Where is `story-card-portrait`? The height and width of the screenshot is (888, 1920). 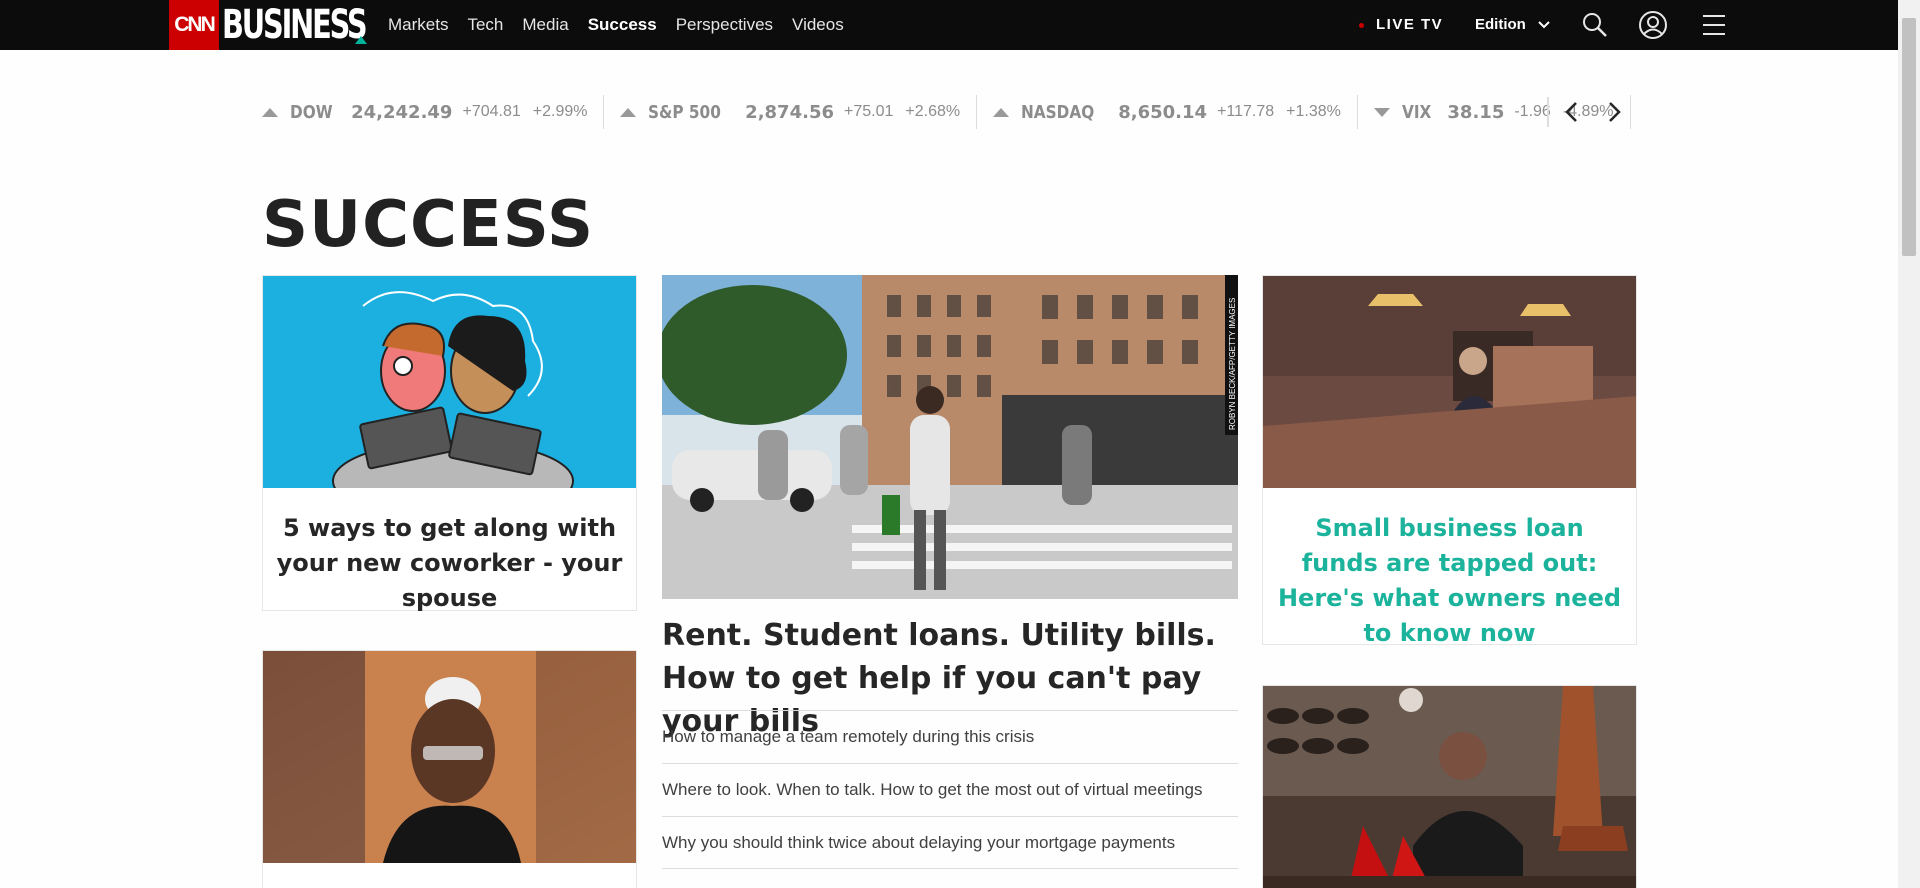
story-card-portrait is located at coordinates (449, 769).